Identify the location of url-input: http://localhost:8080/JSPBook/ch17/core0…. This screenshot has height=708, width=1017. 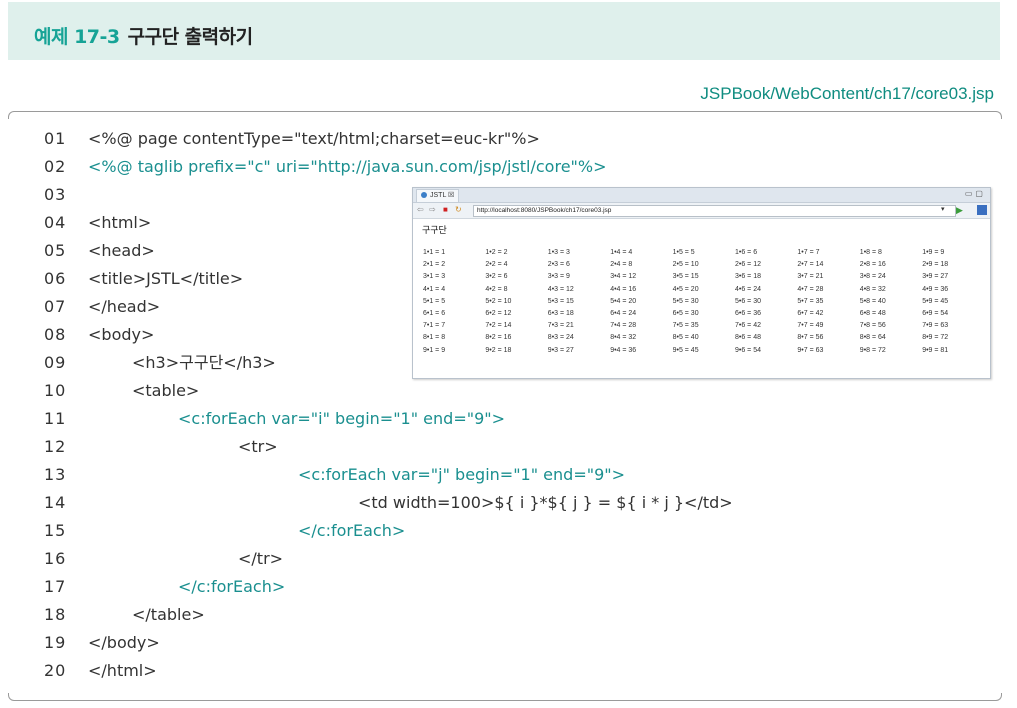
(714, 211).